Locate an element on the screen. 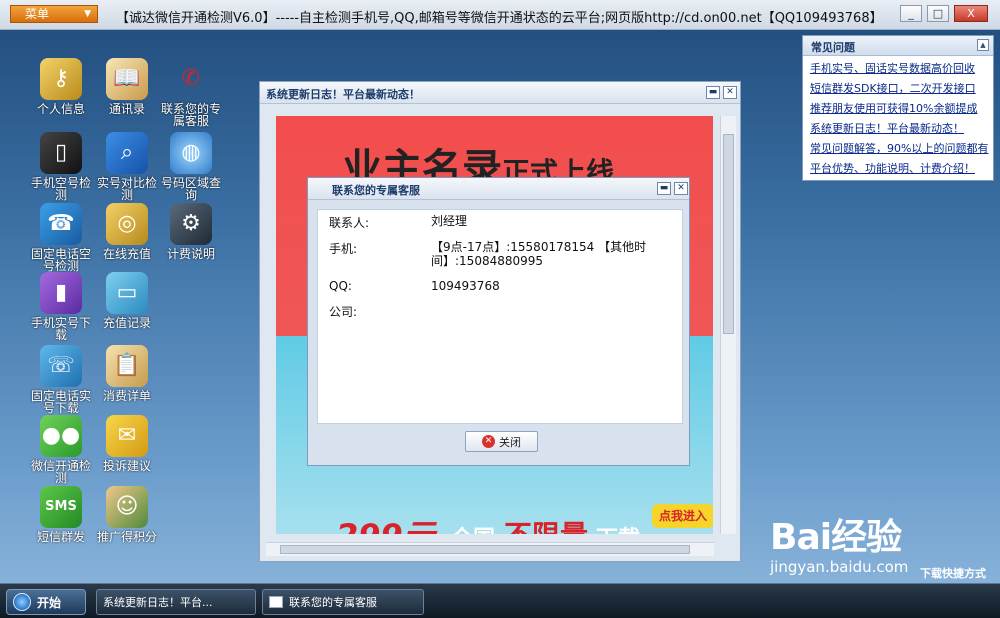 The width and height of the screenshot is (1000, 618). desktop-icon-contacts: 📖 通讯录 is located at coordinates (127, 86).